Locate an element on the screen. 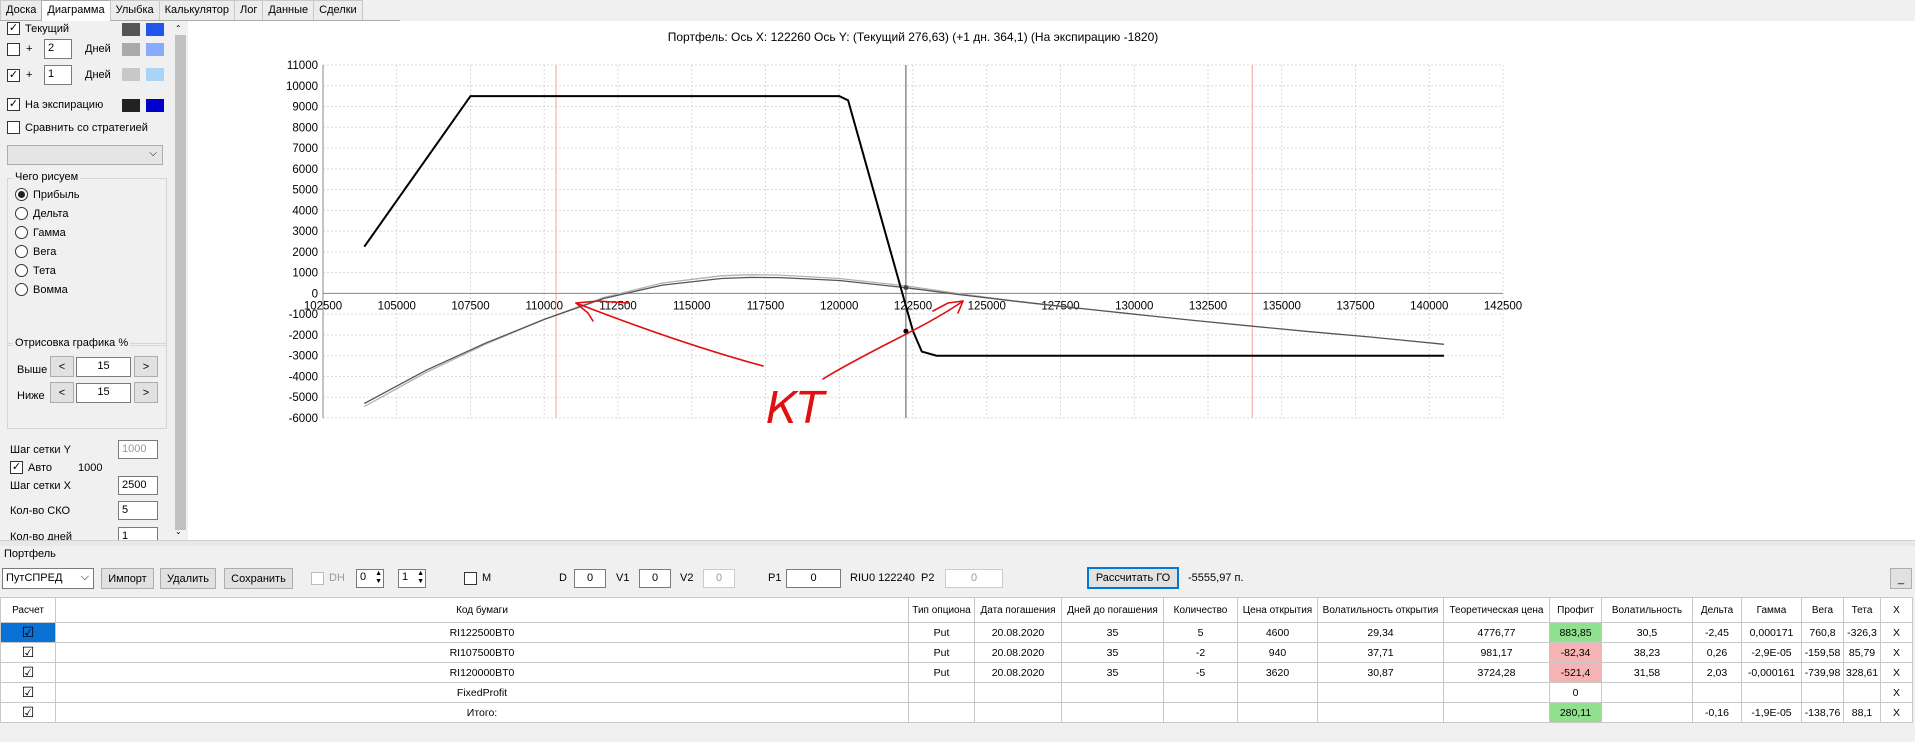 Image resolution: width=1915 pixels, height=742 pixels. column-header: Профит is located at coordinates (1575, 610).